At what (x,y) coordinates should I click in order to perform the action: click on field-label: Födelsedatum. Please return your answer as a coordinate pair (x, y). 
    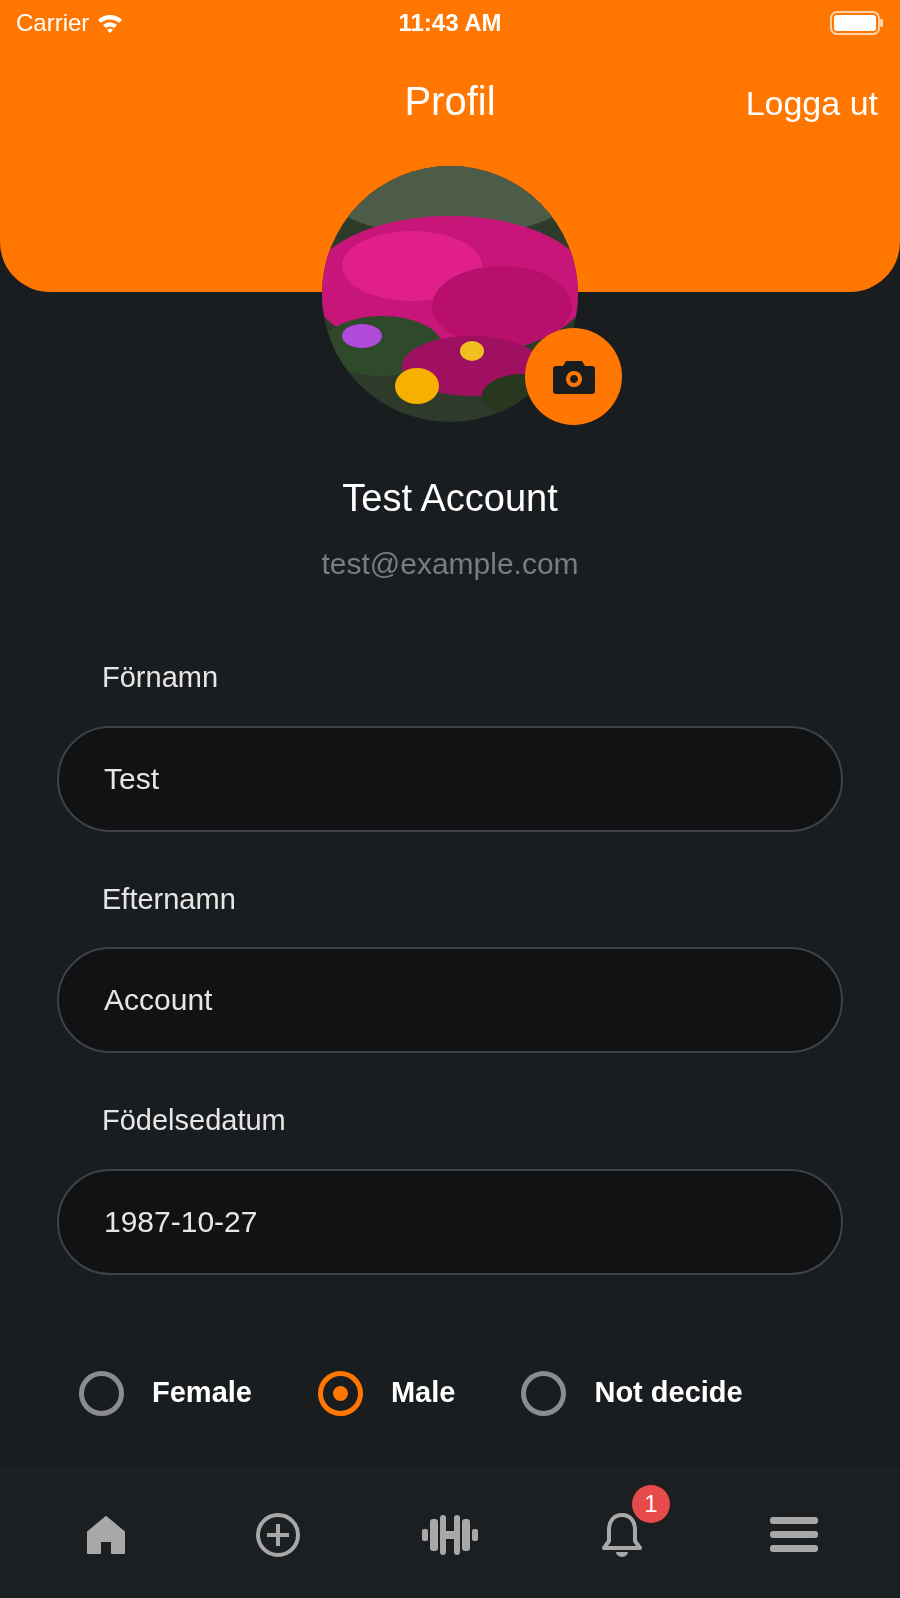
    Looking at the image, I should click on (194, 1120).